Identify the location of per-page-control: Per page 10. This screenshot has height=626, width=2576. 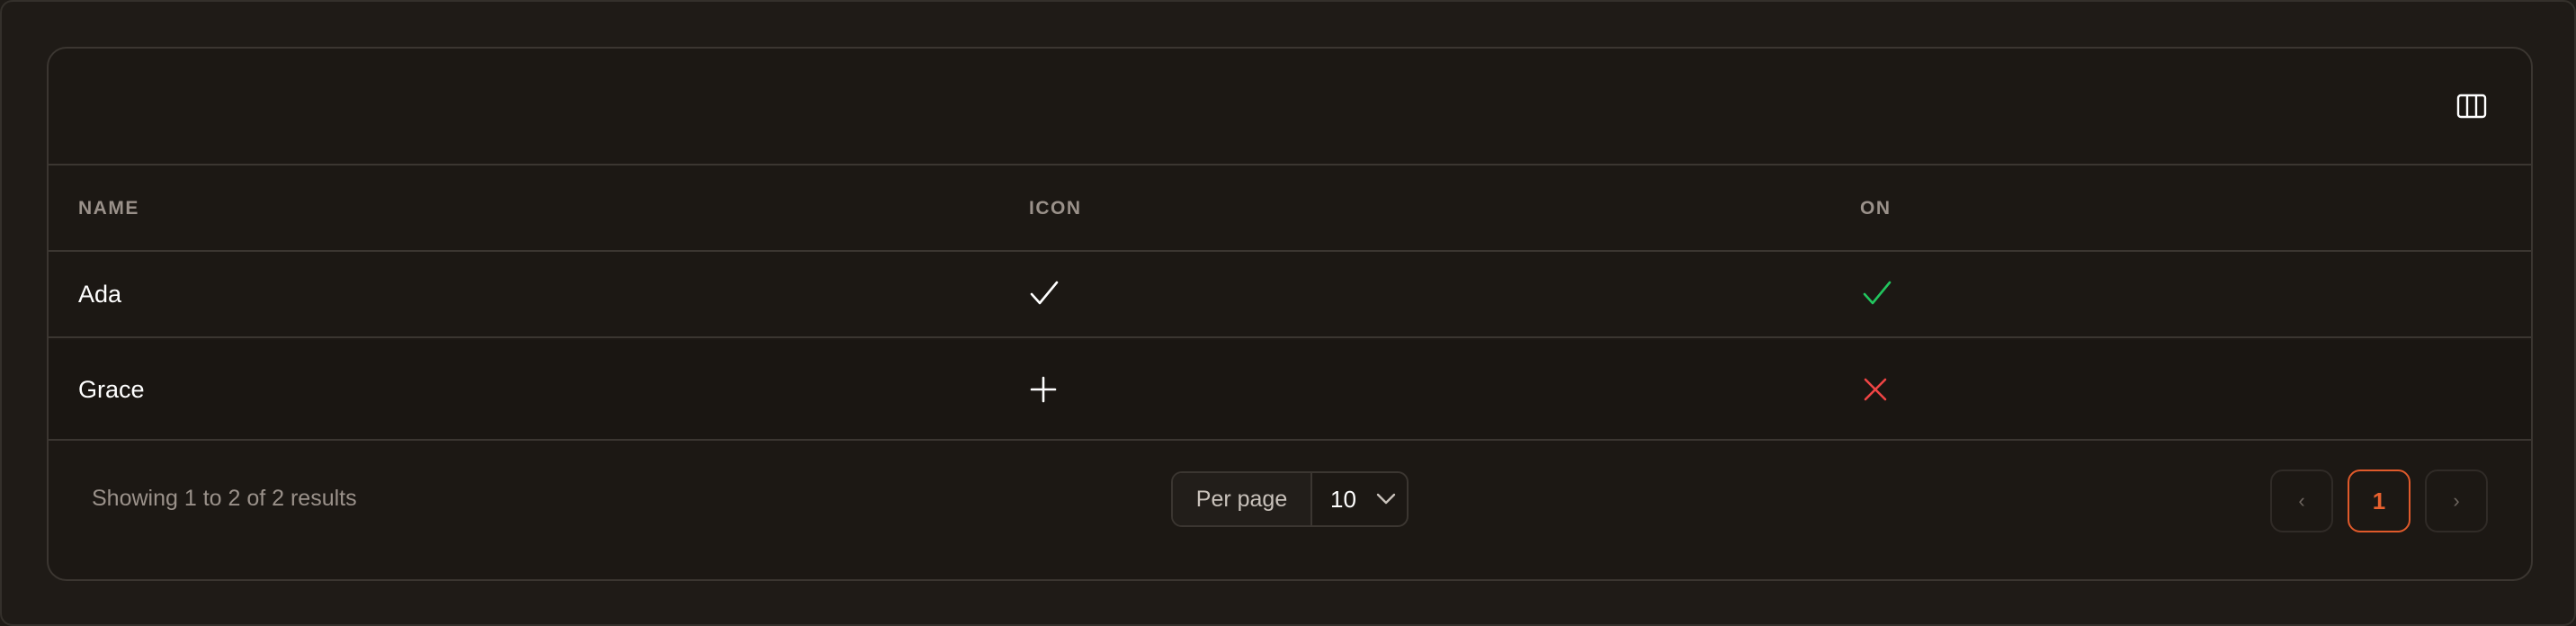
(1290, 499).